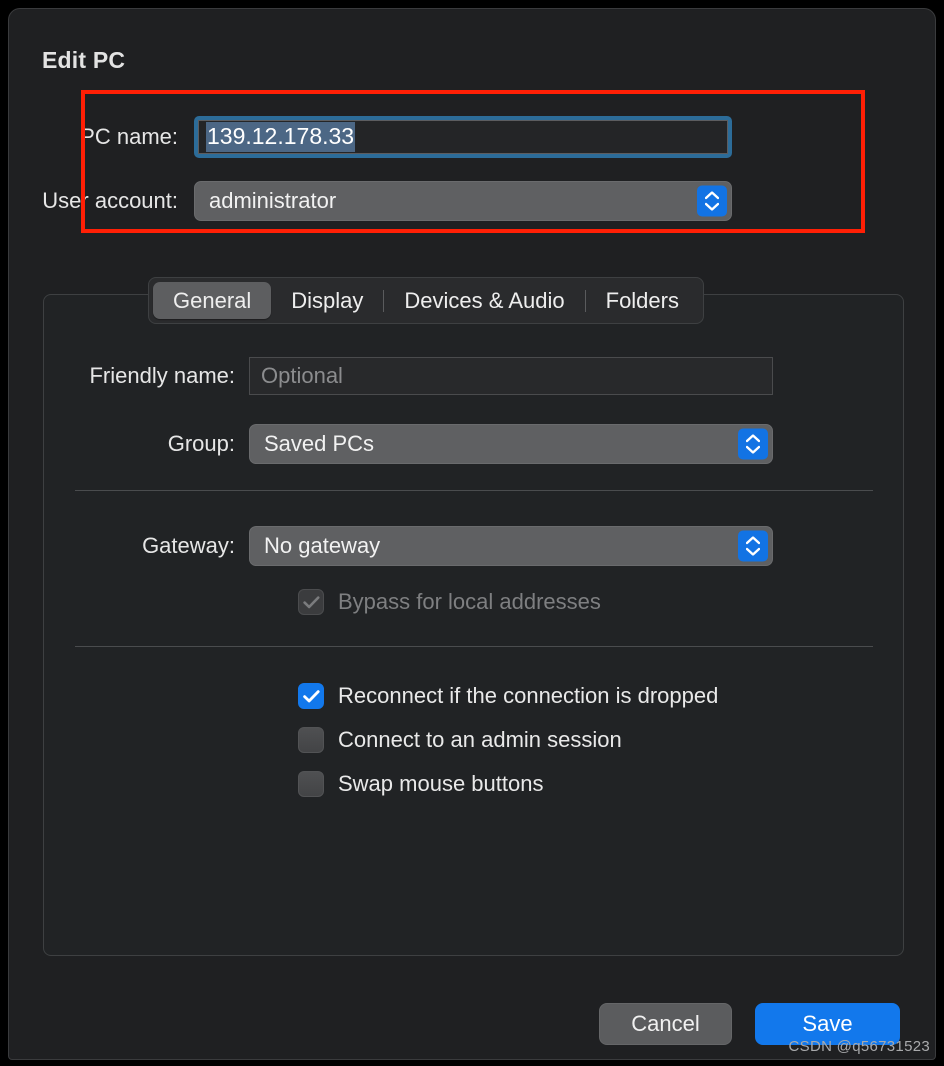  Describe the element at coordinates (665, 1024) in the screenshot. I see `cancel-button: Cancel` at that location.